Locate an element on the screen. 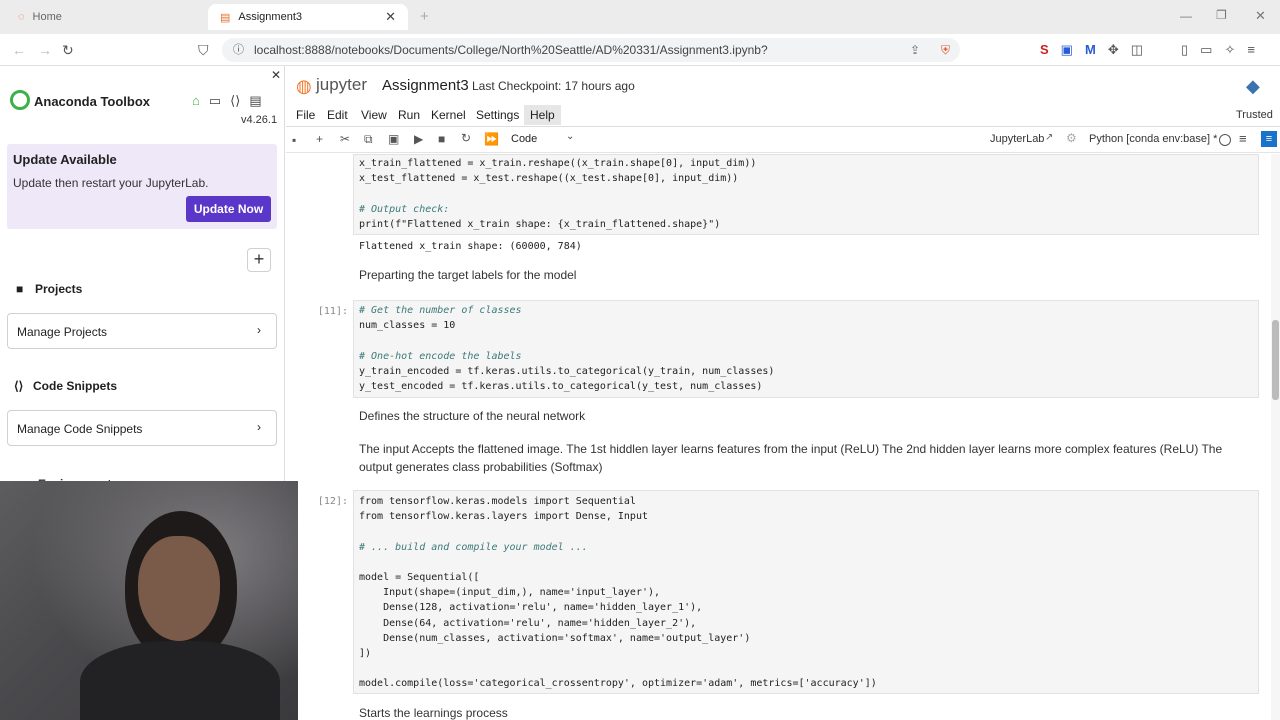 The height and width of the screenshot is (720, 1280). tab-label: Assignment3 is located at coordinates (270, 17).